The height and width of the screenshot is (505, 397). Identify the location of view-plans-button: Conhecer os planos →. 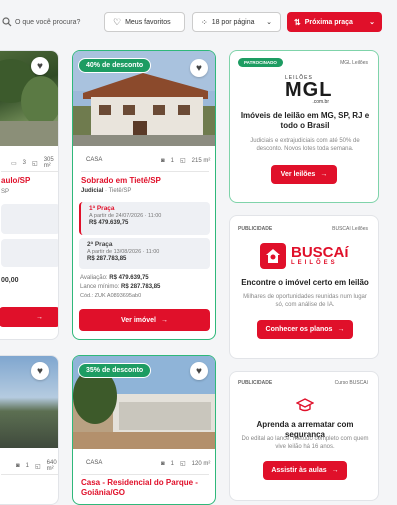
(305, 329).